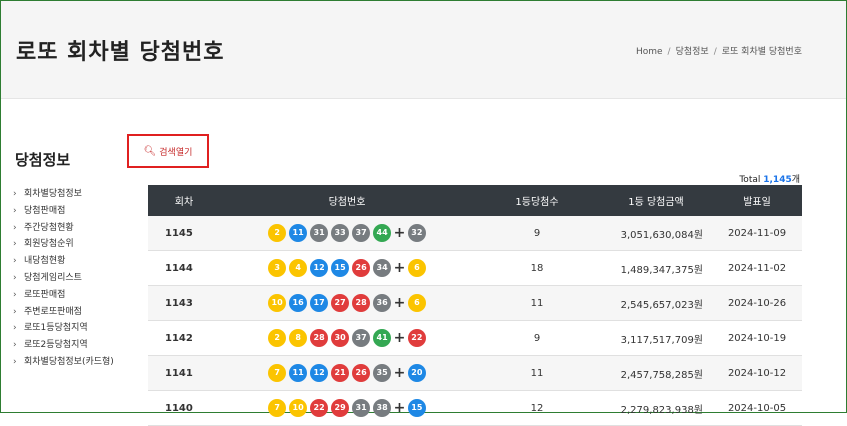 The height and width of the screenshot is (426, 847). I want to click on sidebar-item-label: 주변로또판매점, so click(53, 311).